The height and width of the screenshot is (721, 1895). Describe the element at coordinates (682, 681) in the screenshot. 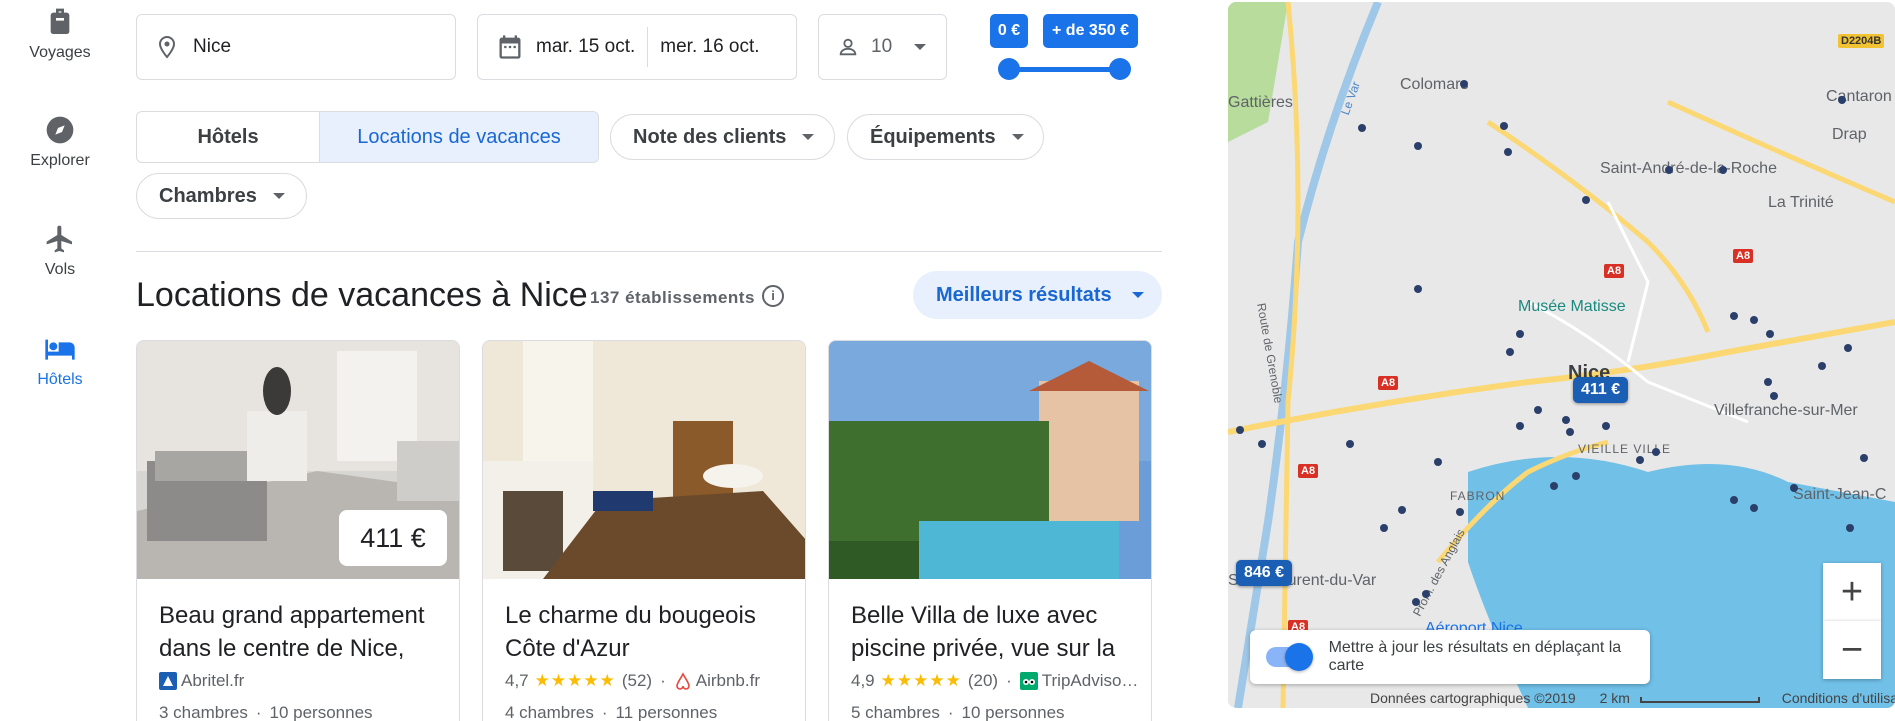

I see `airbnb-logo-icon` at that location.